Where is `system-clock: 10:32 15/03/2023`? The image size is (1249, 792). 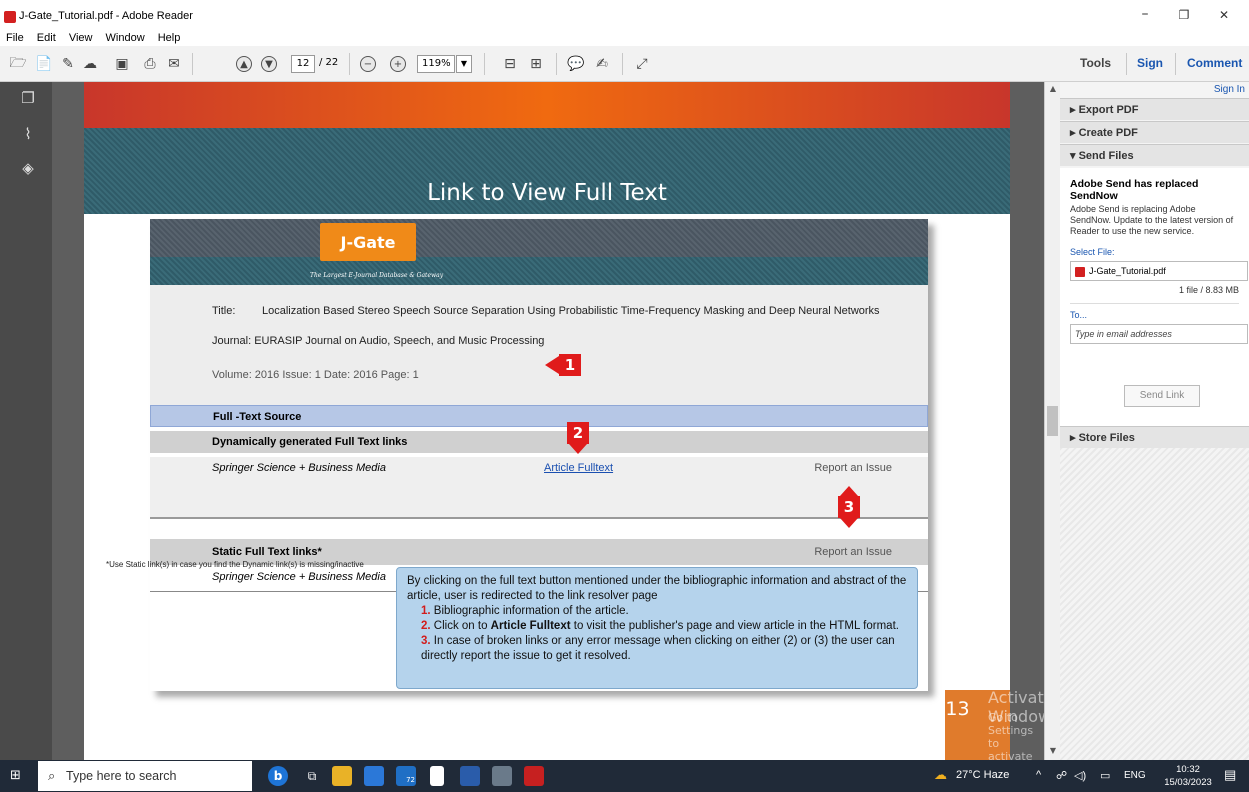 system-clock: 10:32 15/03/2023 is located at coordinates (1188, 776).